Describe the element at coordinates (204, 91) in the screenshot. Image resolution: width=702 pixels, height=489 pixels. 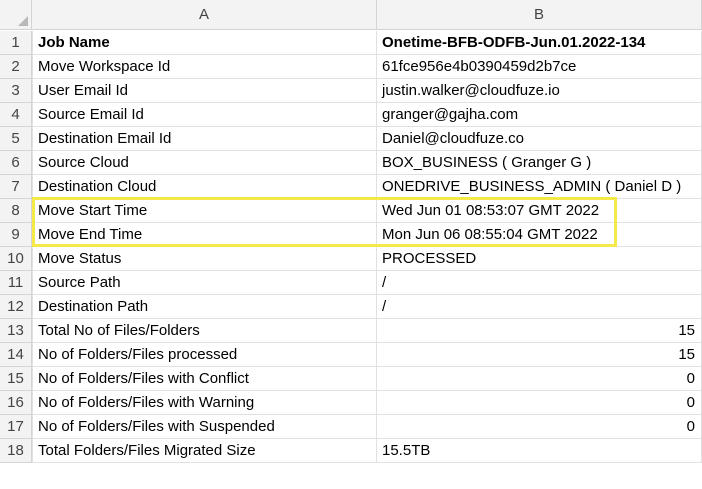
I see `cell-label: User Email Id` at that location.